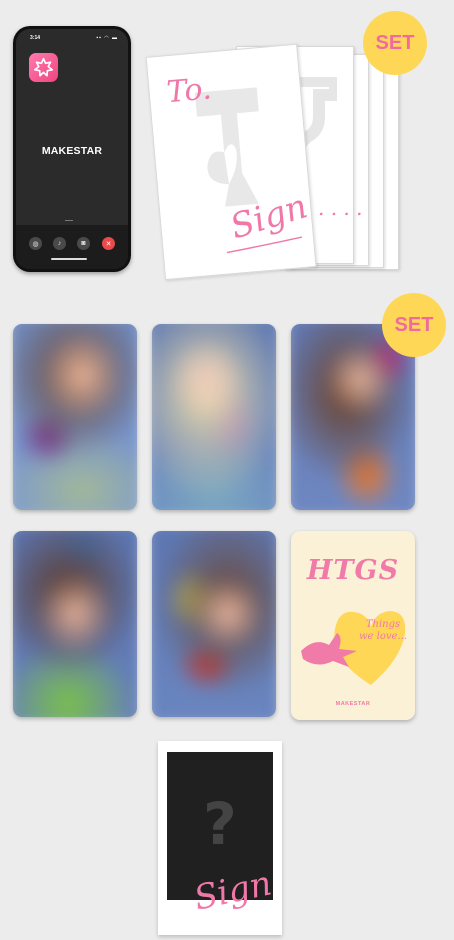 The height and width of the screenshot is (940, 454). What do you see at coordinates (189, 91) in the screenshot?
I see `to-text: To.` at bounding box center [189, 91].